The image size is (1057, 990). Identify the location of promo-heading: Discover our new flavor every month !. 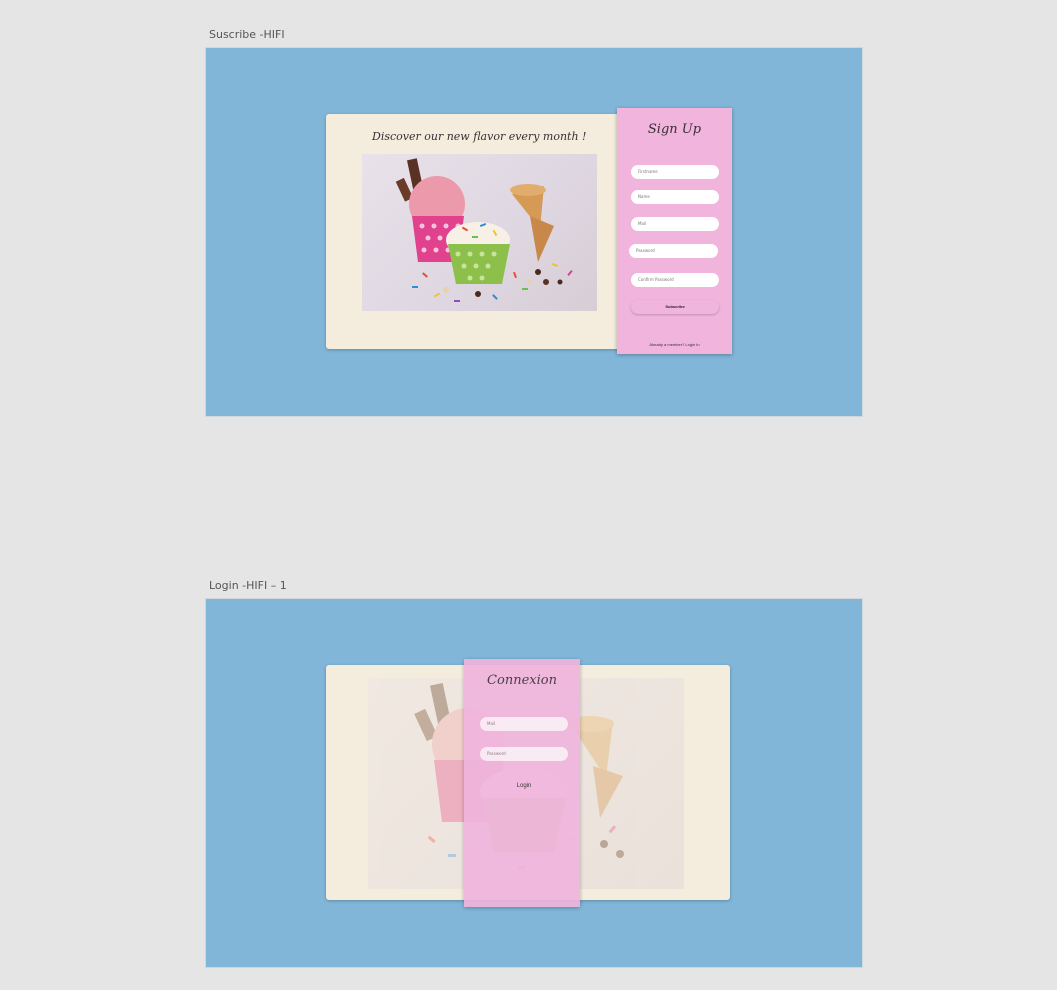
(479, 136).